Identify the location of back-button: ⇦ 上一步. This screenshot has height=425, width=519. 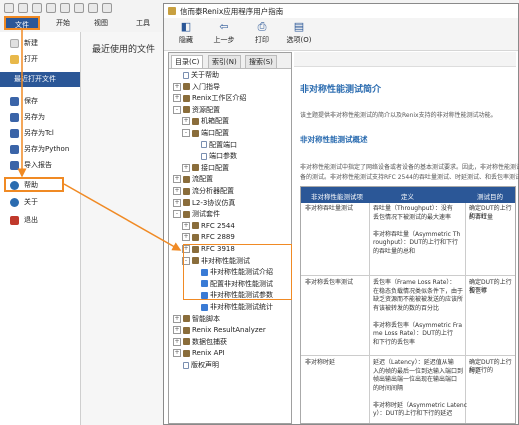
(224, 34).